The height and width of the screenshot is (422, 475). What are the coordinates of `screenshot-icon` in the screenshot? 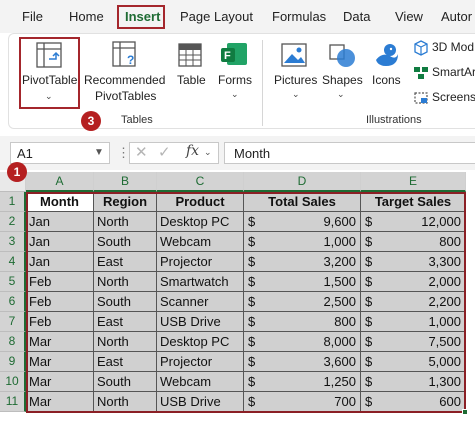 It's located at (421, 98).